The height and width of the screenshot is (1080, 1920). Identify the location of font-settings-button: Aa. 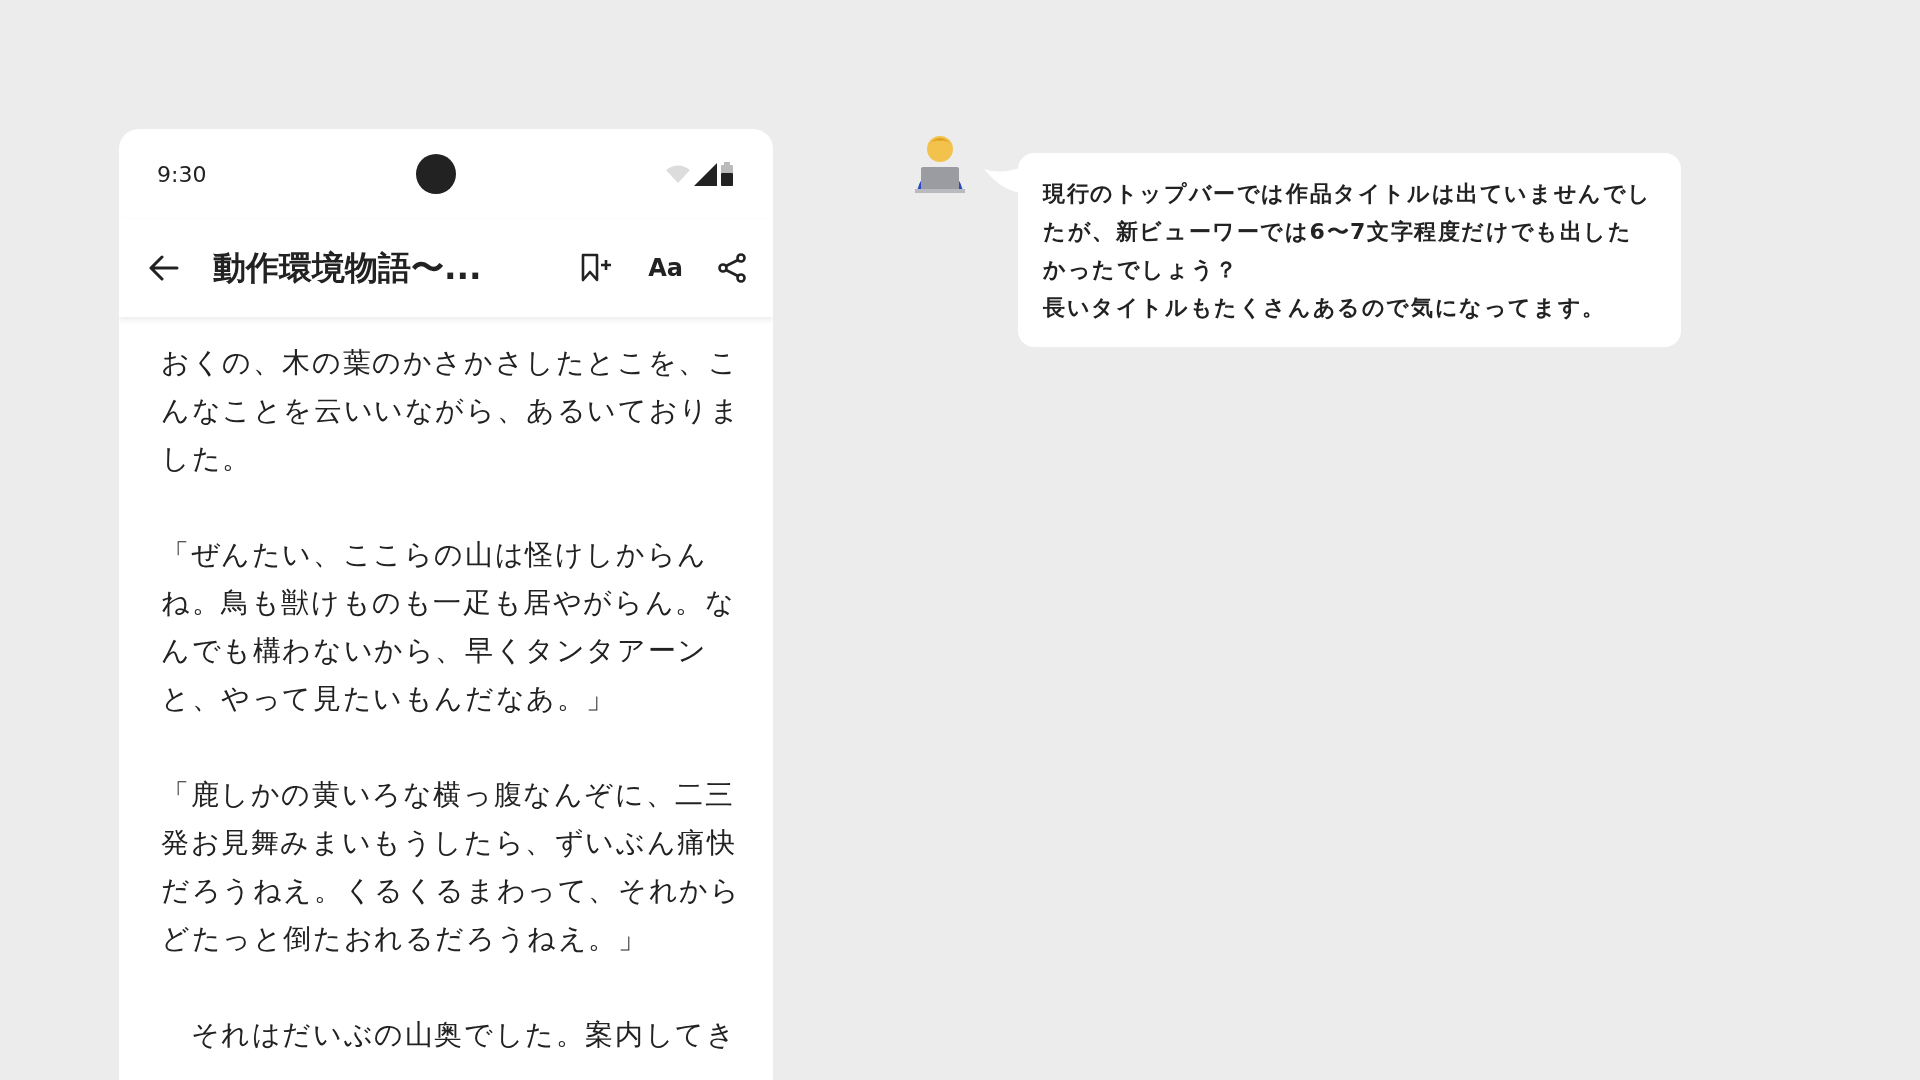
(665, 268).